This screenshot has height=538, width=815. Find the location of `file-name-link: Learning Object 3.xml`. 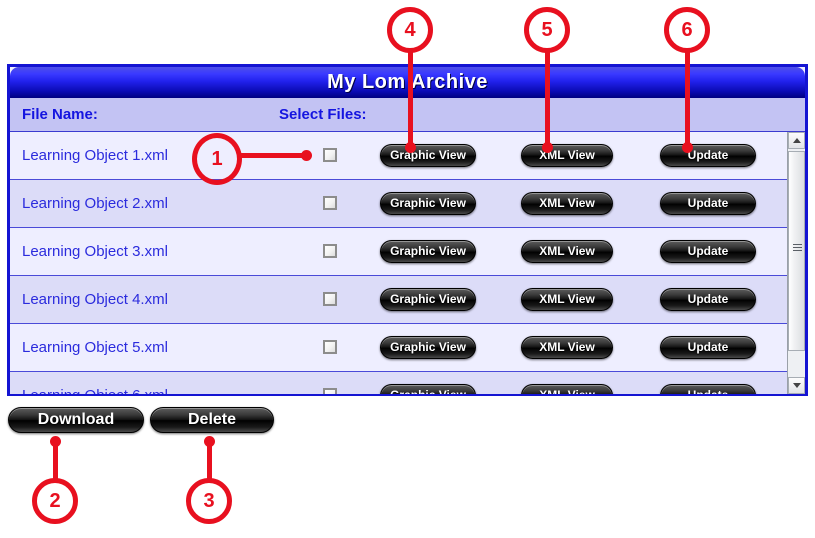

file-name-link: Learning Object 3.xml is located at coordinates (95, 251).